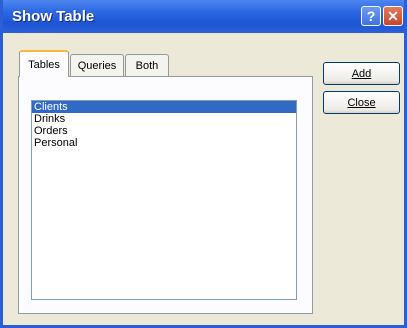 The image size is (407, 328). What do you see at coordinates (164, 107) in the screenshot?
I see `list-item-clients: Clients` at bounding box center [164, 107].